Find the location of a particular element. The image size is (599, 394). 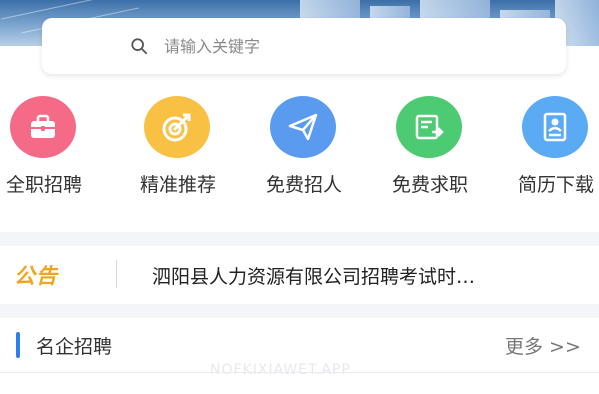

watermark: NOFKIXIAWET.APP is located at coordinates (280, 370).